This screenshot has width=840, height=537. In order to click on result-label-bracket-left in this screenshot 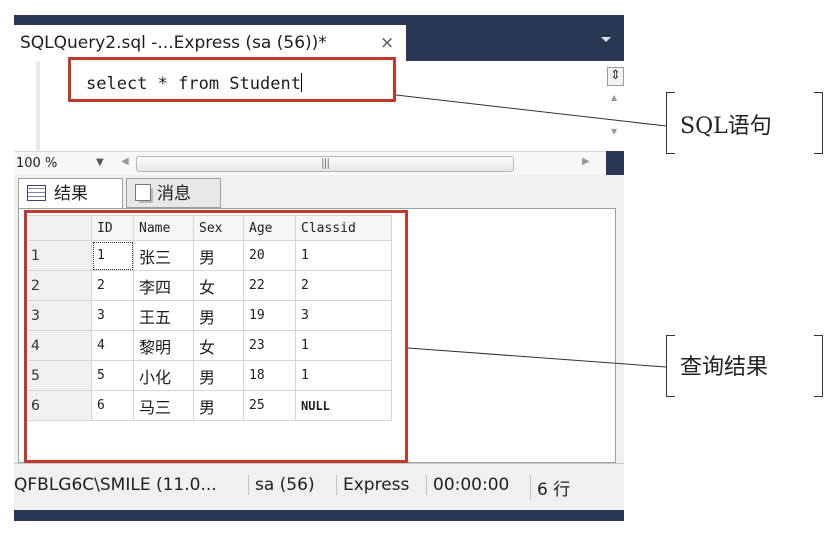, I will do `click(670, 366)`.